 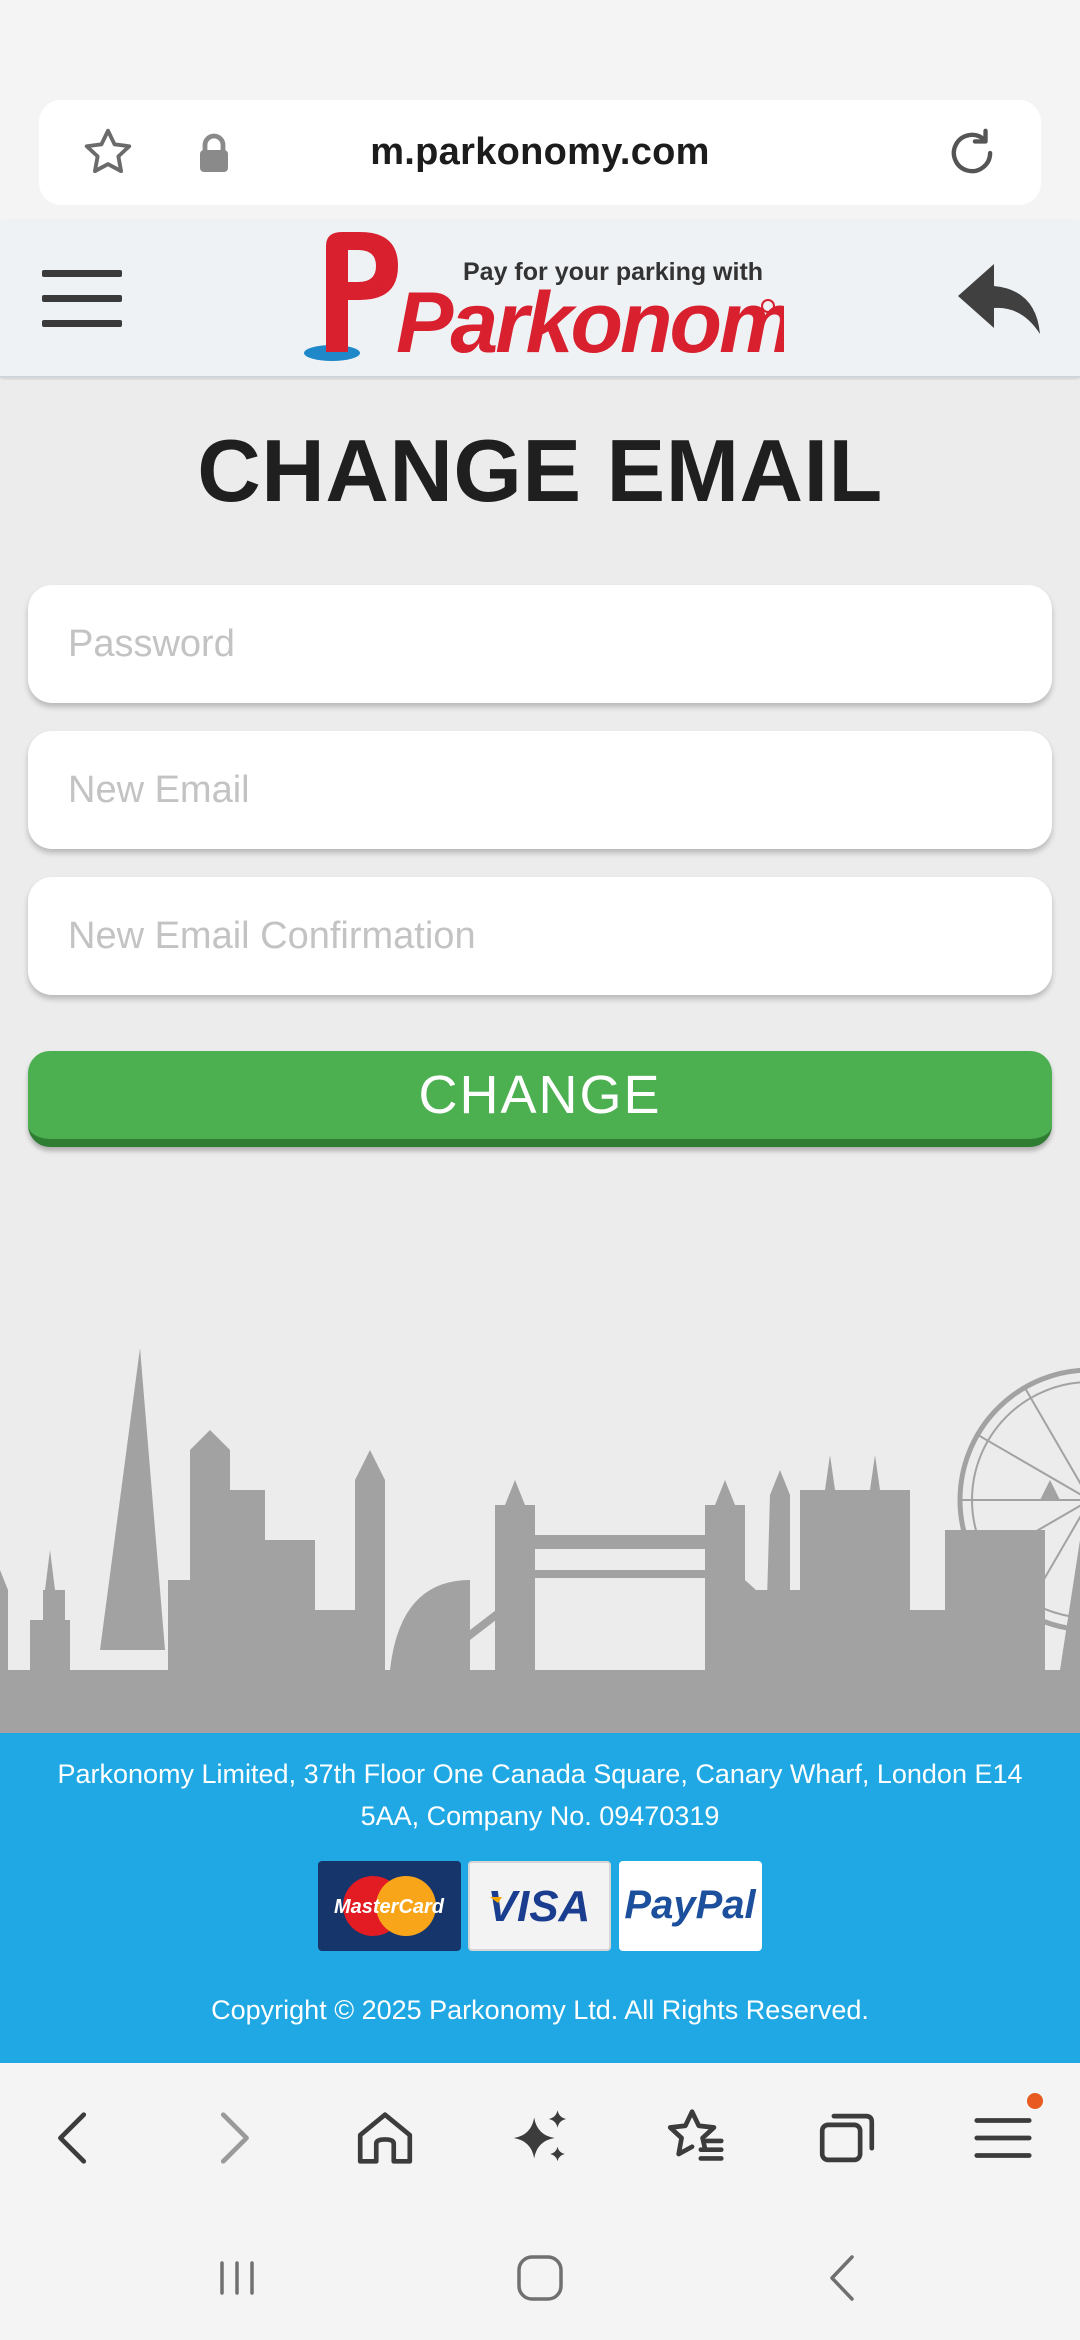 I want to click on address-bar: m.parkonomy.com, so click(x=540, y=152).